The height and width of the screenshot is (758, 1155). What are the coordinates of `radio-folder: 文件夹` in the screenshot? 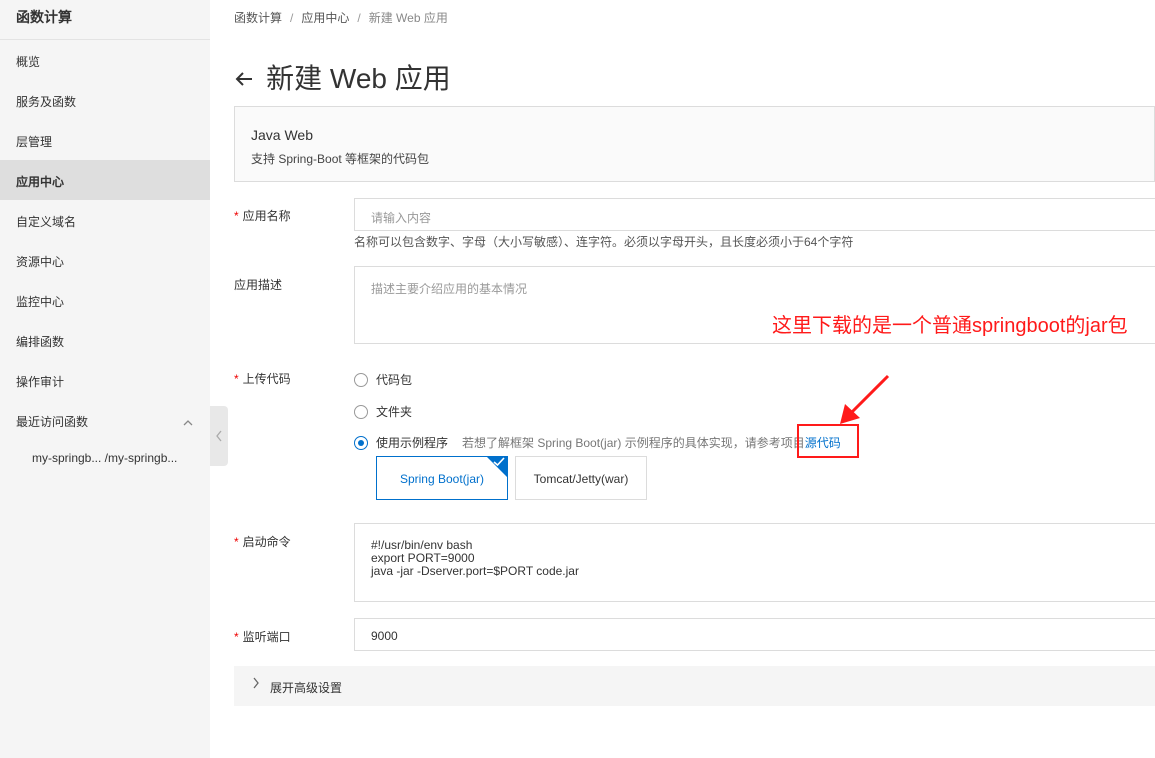 It's located at (383, 411).